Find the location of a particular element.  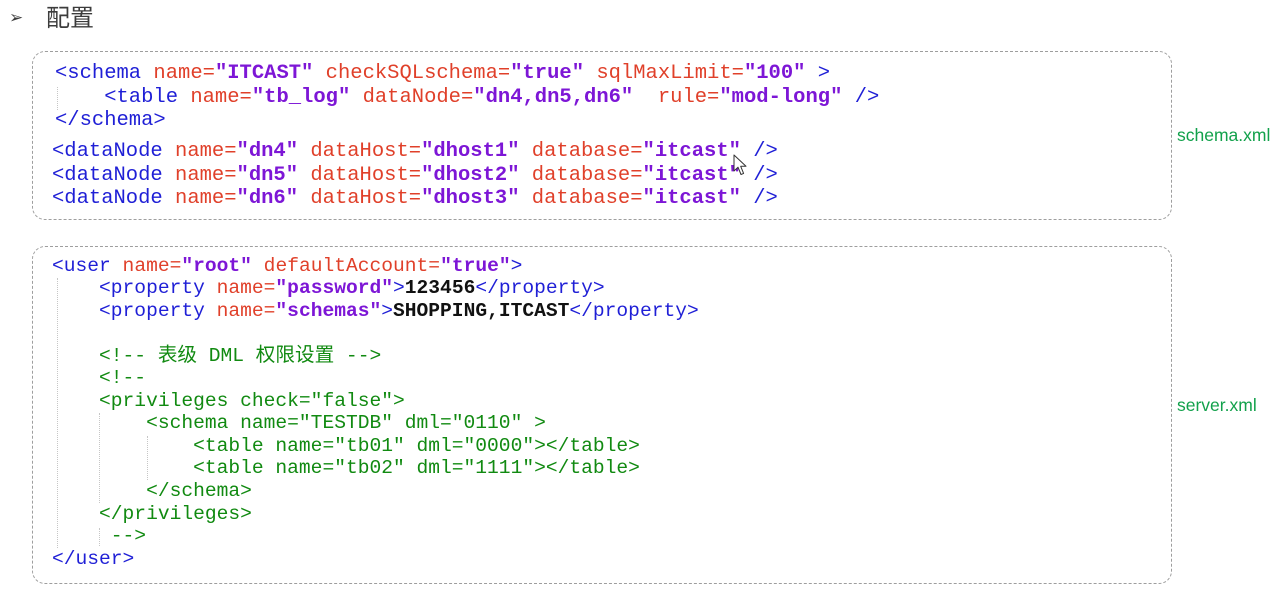

code-token-tag: <user is located at coordinates (81, 265).